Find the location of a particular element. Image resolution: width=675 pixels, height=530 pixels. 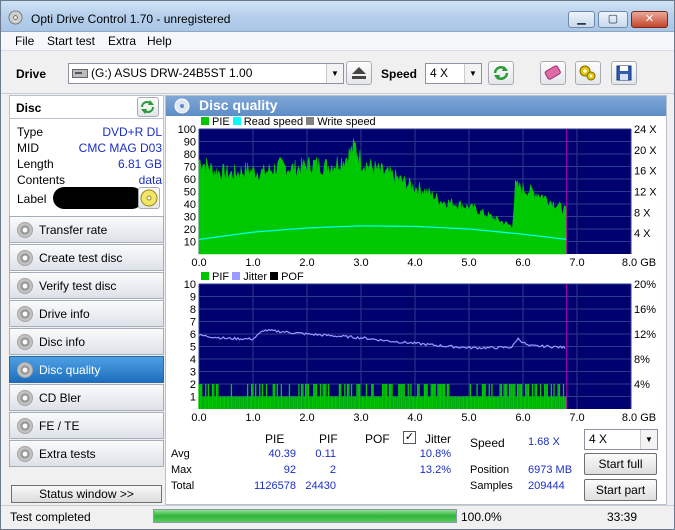

nav-verify-test-disc: Verify test disc is located at coordinates (86, 285).